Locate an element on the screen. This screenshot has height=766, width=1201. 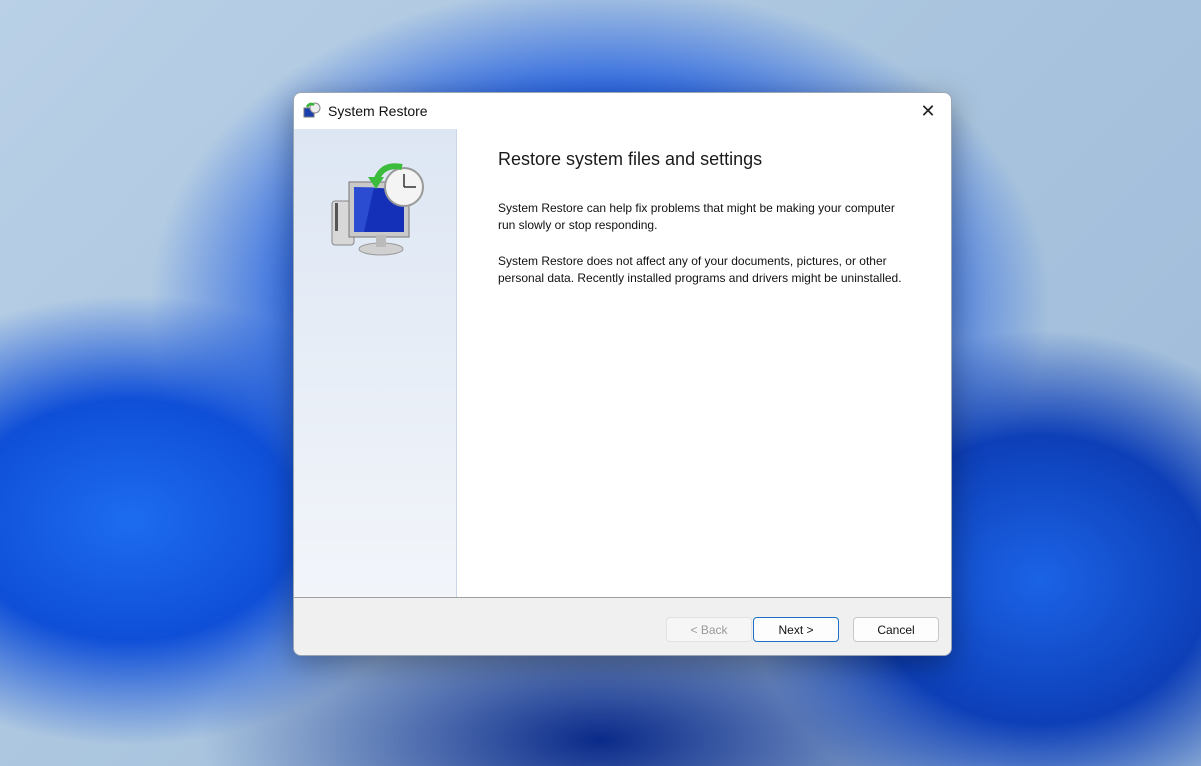
title-bar: System Restore ✕ is located at coordinates (622, 111).